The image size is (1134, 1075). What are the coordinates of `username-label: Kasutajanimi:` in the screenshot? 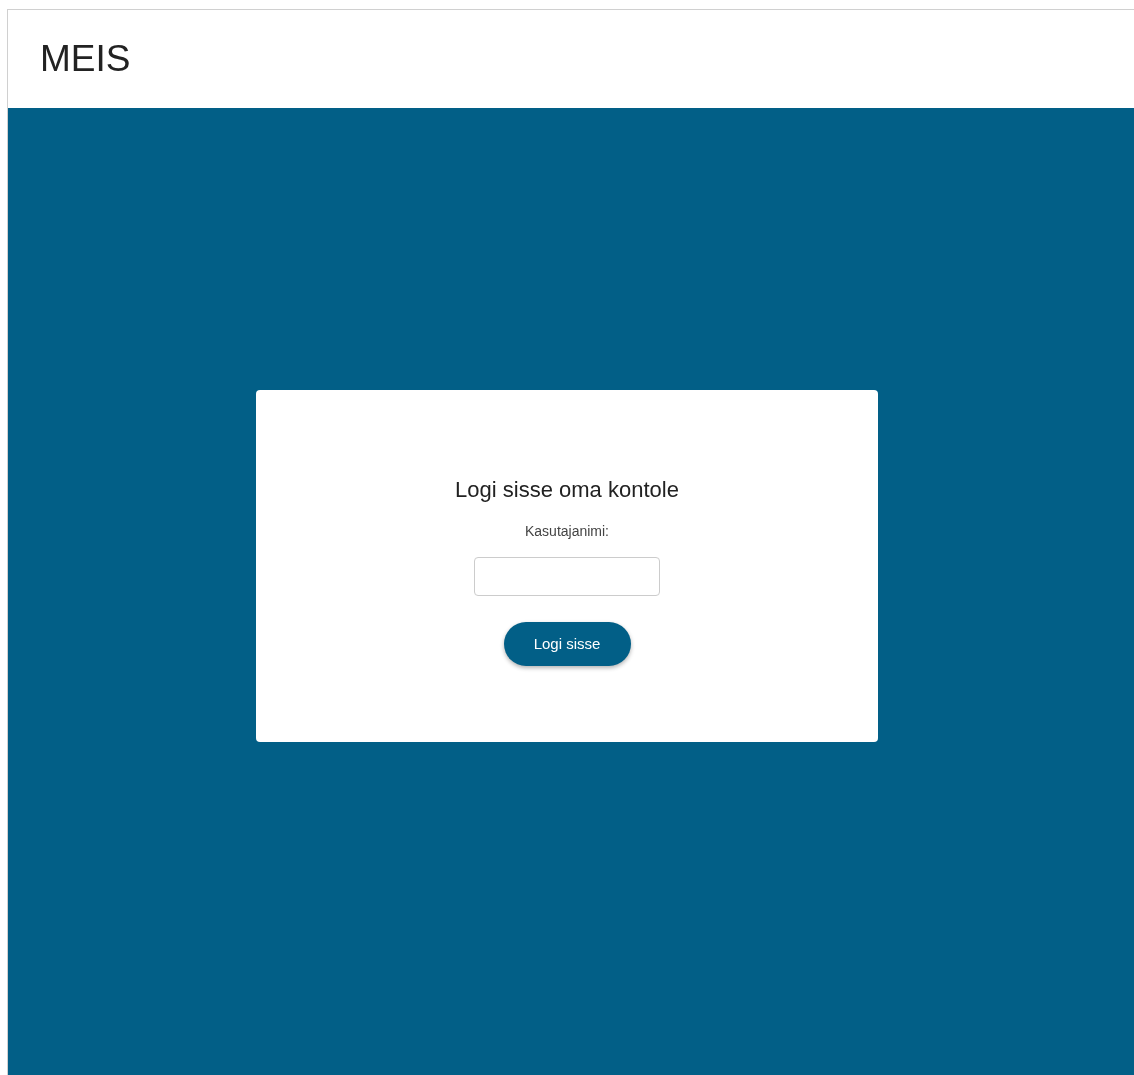 It's located at (566, 530).